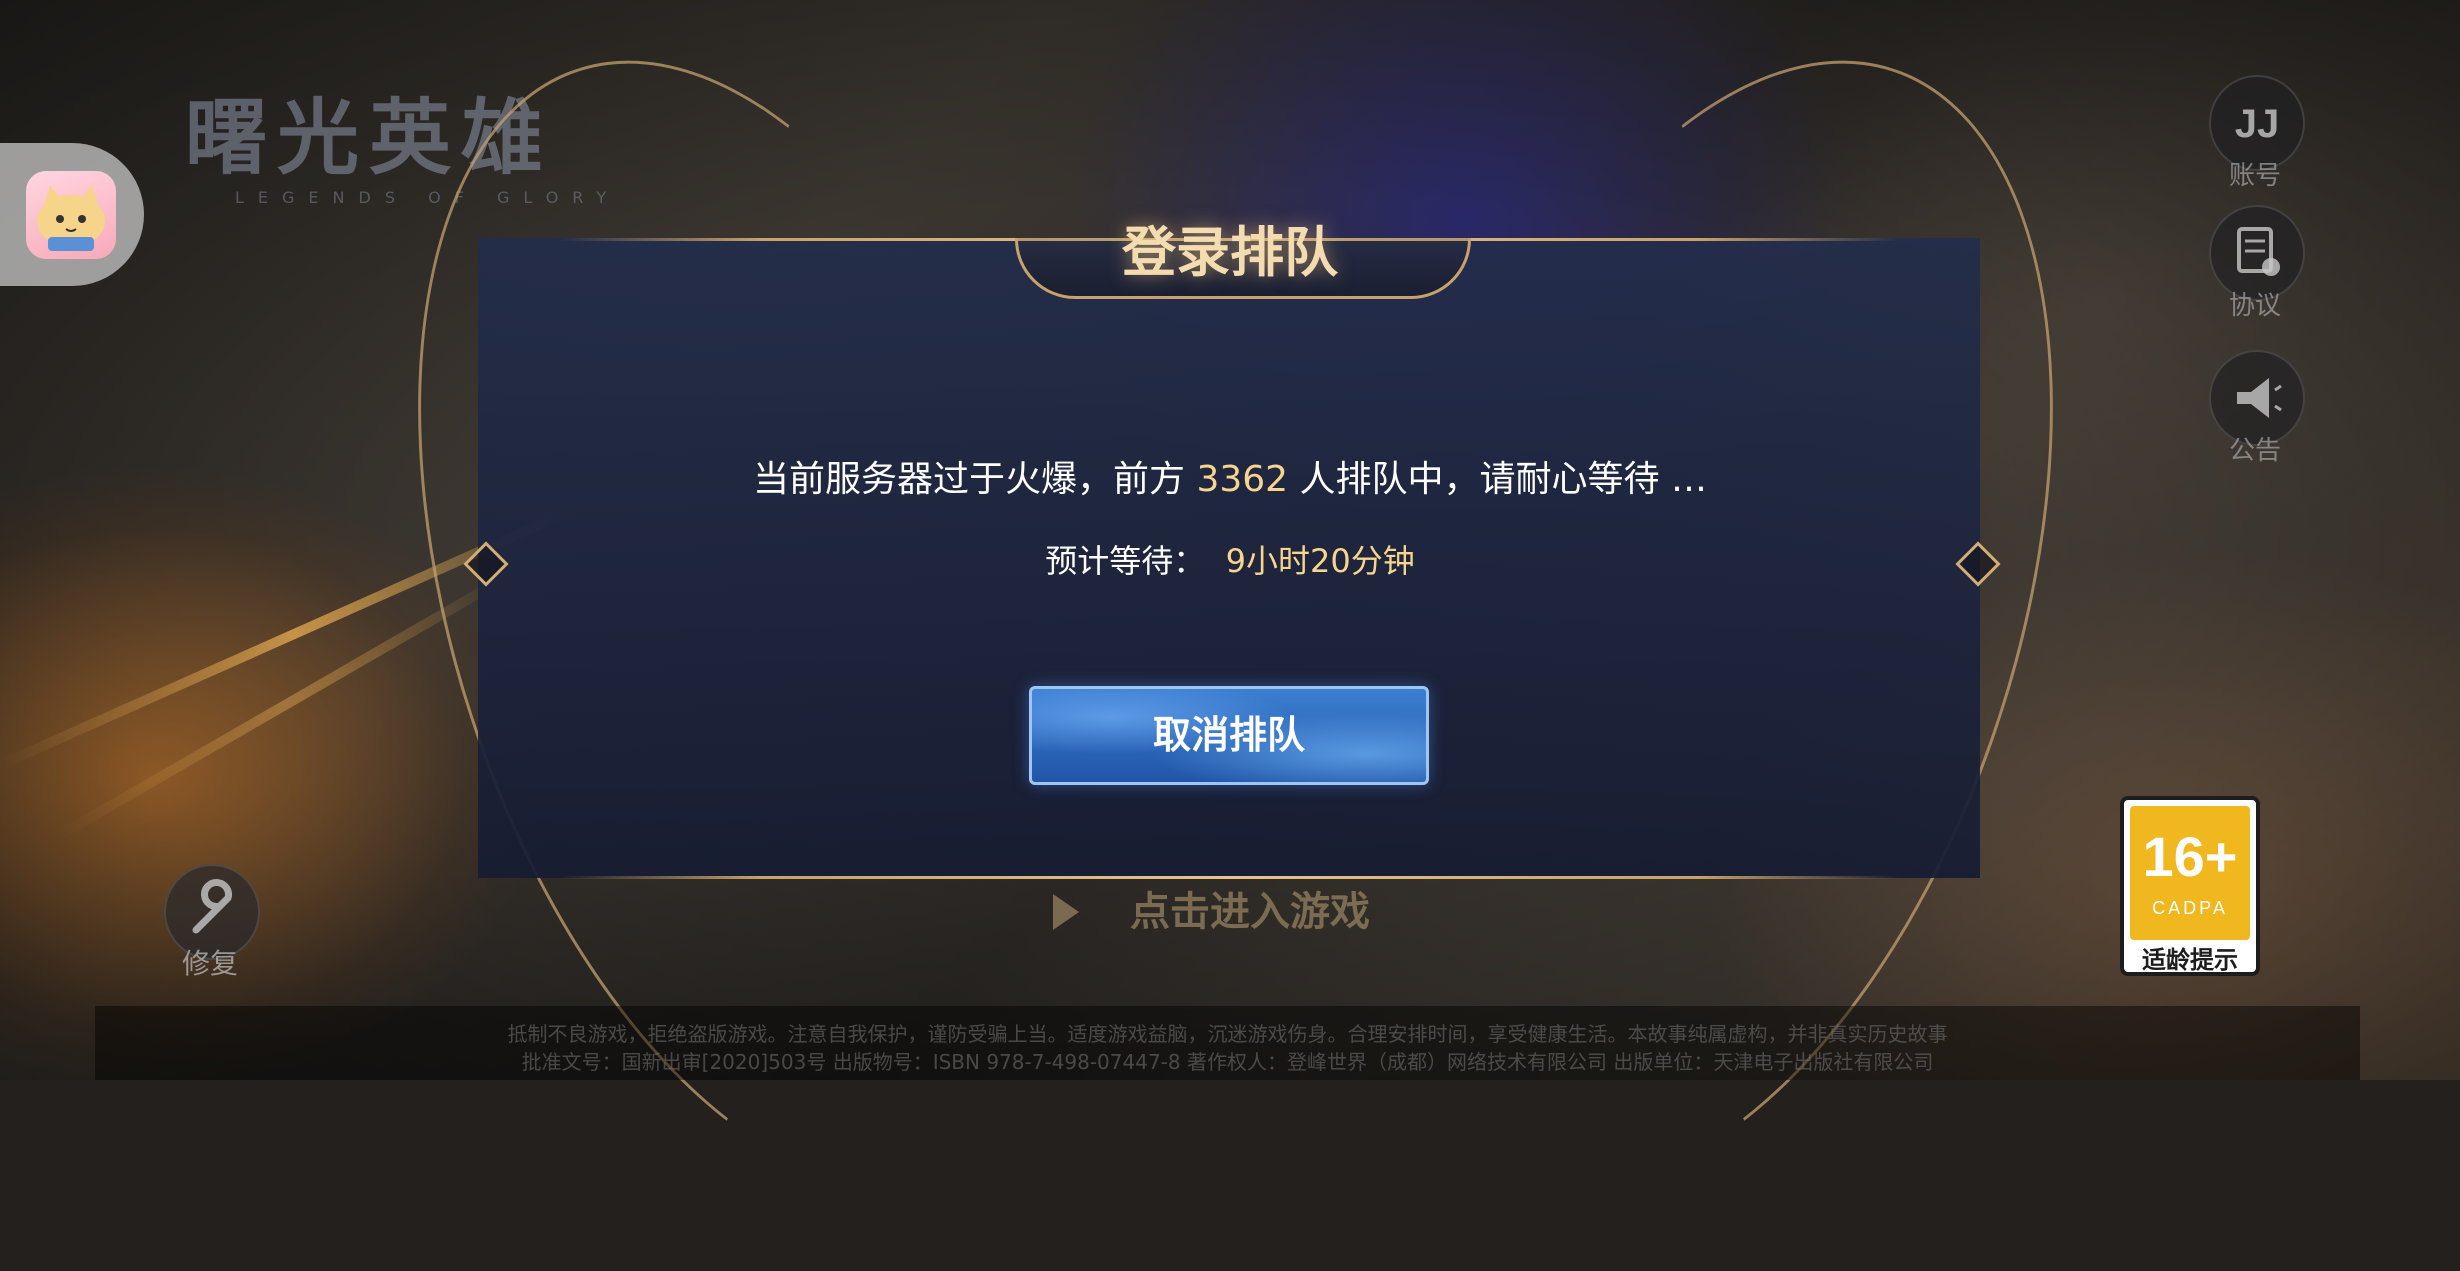 The width and height of the screenshot is (2460, 1271). I want to click on cancel-queue-button: 取消排队, so click(1229, 735).